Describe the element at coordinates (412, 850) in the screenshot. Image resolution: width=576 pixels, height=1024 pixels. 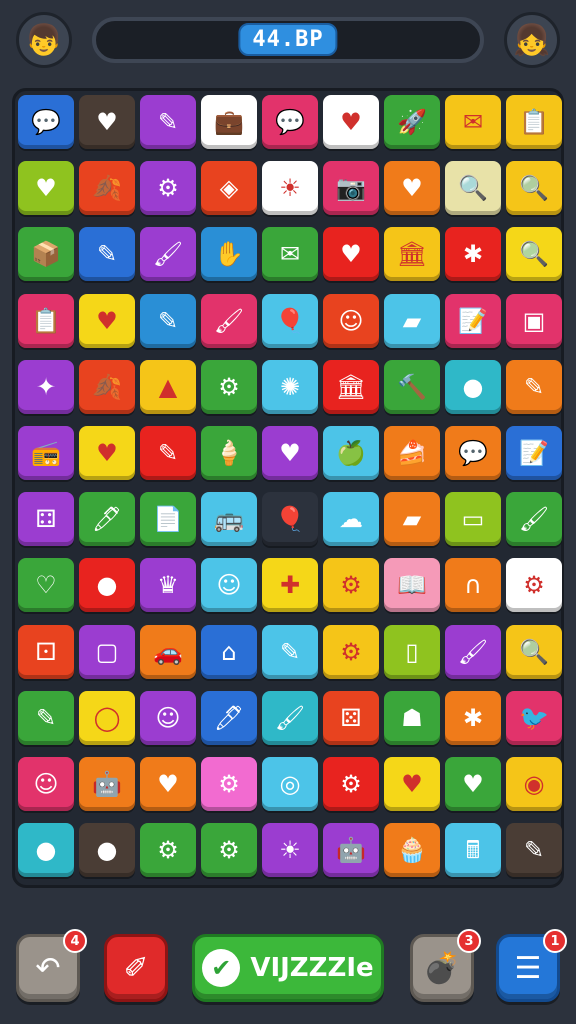
I see `tile: 🧁` at that location.